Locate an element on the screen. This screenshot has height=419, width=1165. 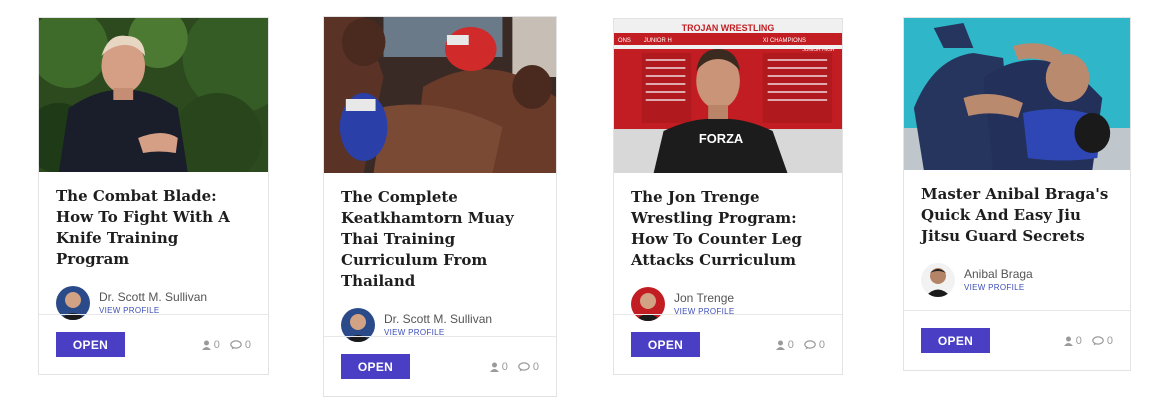
author-name: Anibal Braga is located at coordinates (998, 273).